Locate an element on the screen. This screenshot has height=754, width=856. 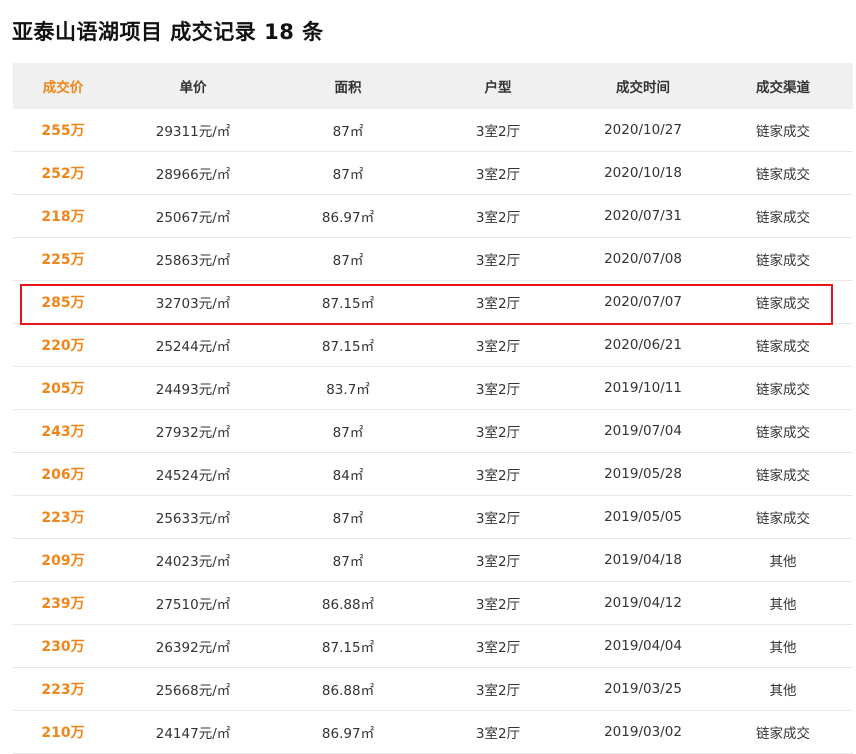
price-cell: 220万 is located at coordinates (63, 346).